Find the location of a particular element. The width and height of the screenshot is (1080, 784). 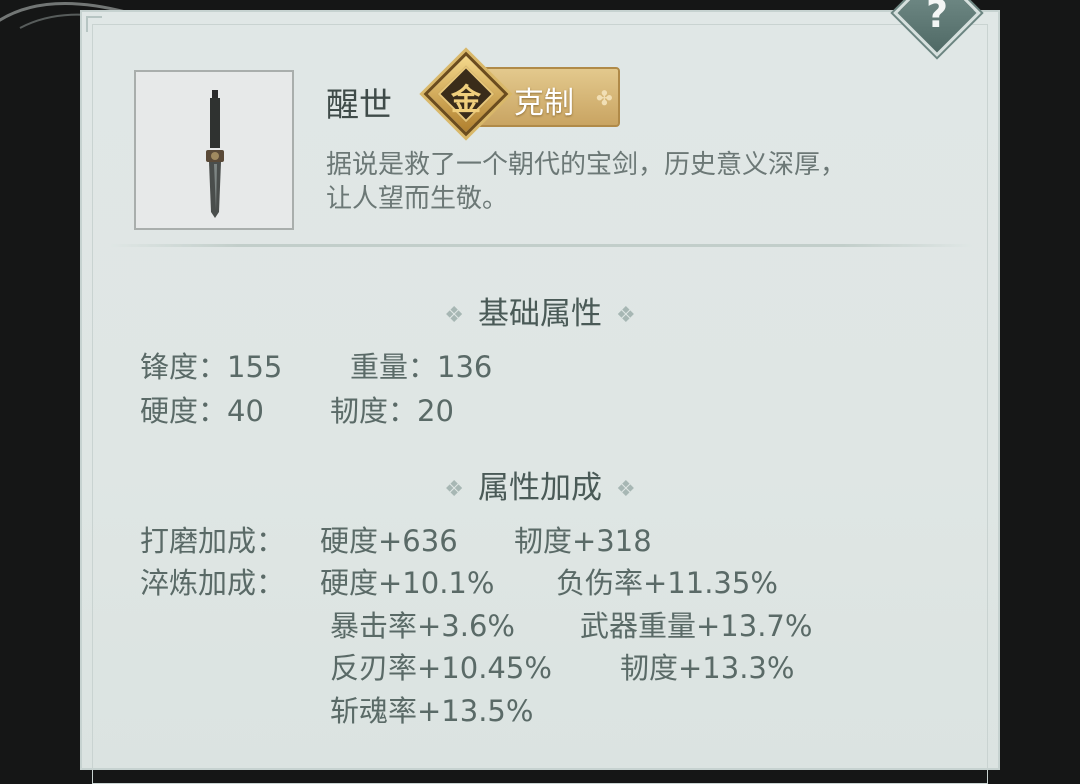

stat-sharpness: 锋度：155 is located at coordinates (211, 367).